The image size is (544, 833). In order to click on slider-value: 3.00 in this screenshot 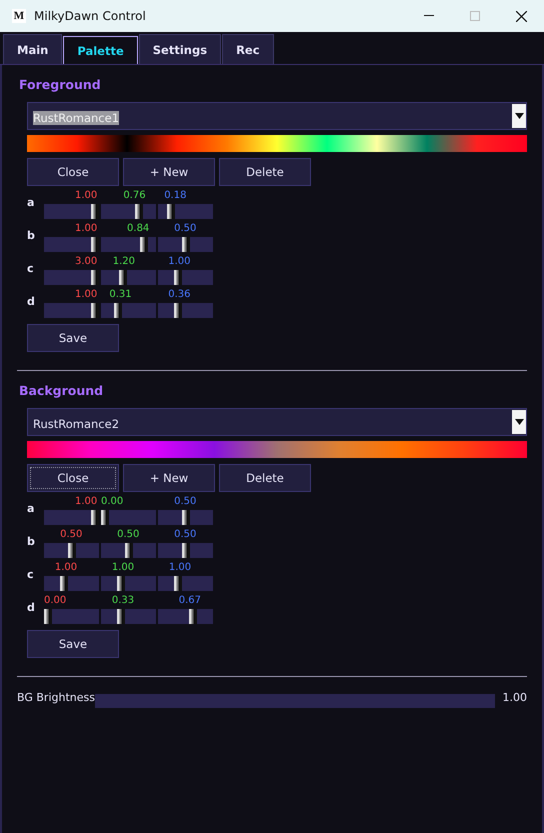, I will do `click(86, 261)`.